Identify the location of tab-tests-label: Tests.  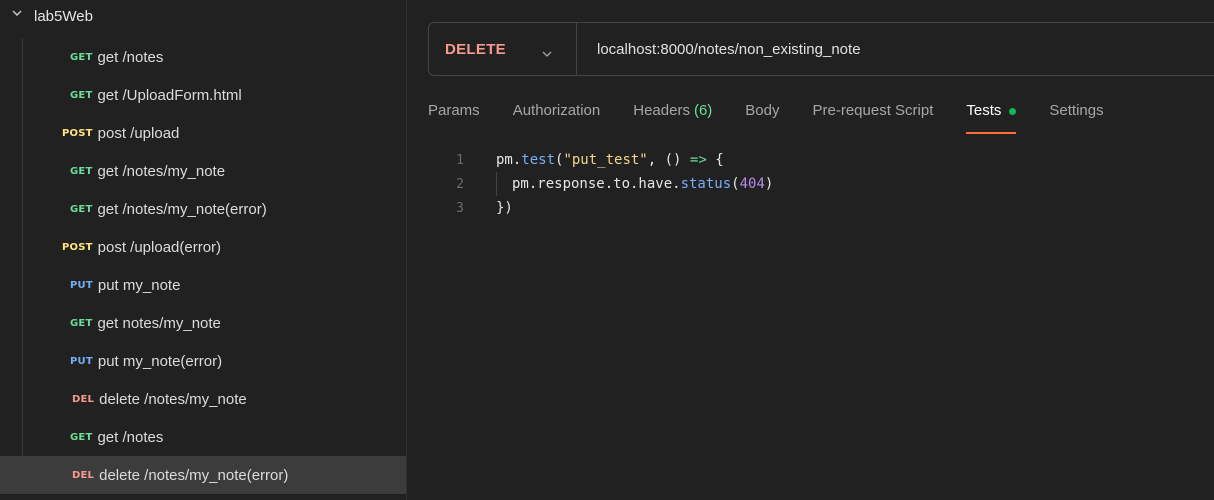
(984, 110).